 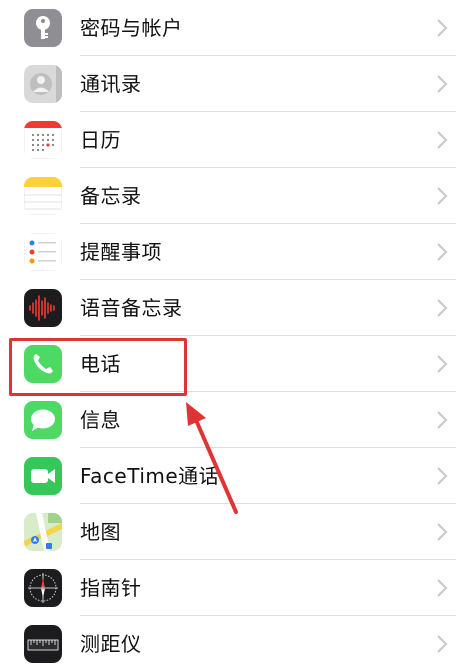 What do you see at coordinates (100, 420) in the screenshot?
I see `settings-row-label: 信息` at bounding box center [100, 420].